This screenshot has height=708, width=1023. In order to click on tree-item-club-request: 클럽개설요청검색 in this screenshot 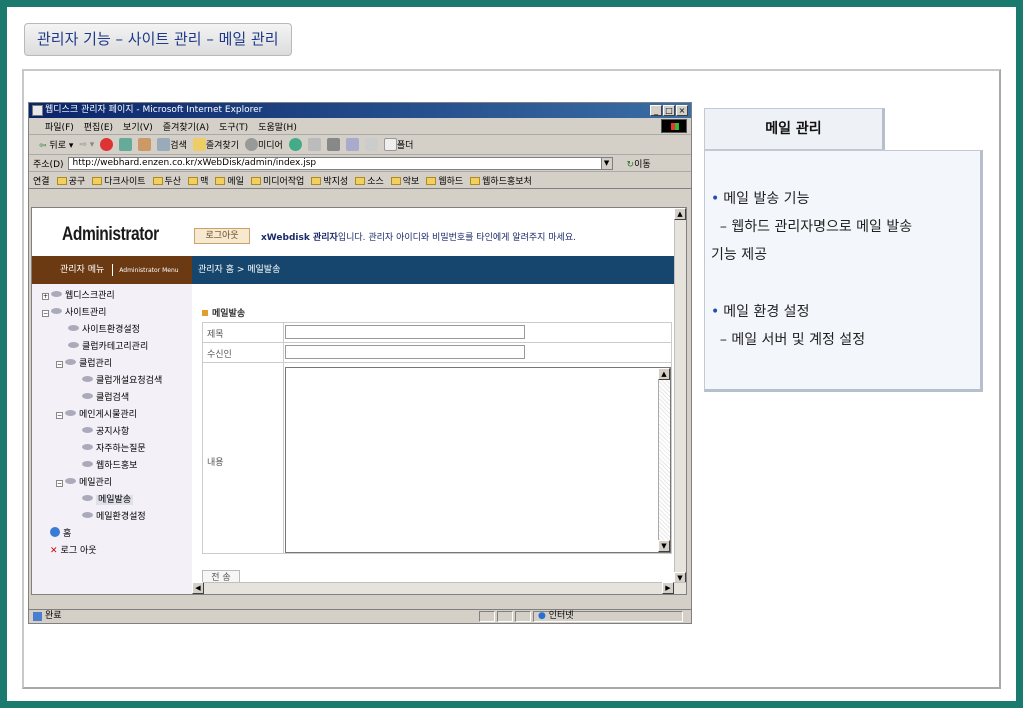, I will do `click(122, 379)`.